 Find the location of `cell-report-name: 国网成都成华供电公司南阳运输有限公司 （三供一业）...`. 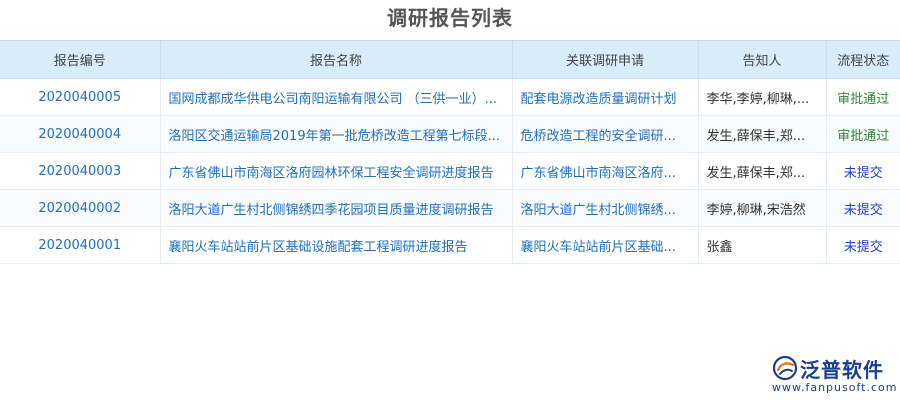

cell-report-name: 国网成都成华供电公司南阳运输有限公司 （三供一业）... is located at coordinates (335, 97).